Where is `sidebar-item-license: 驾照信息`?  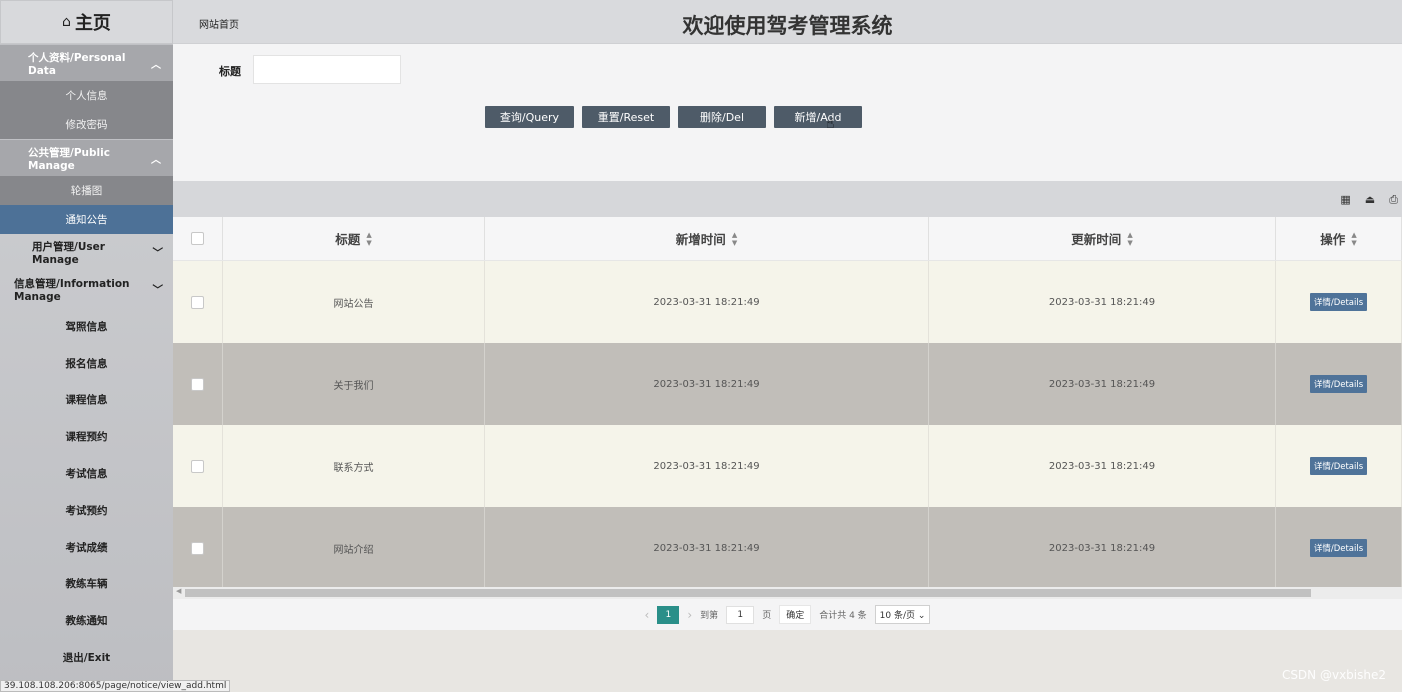 sidebar-item-license: 驾照信息 is located at coordinates (86, 326).